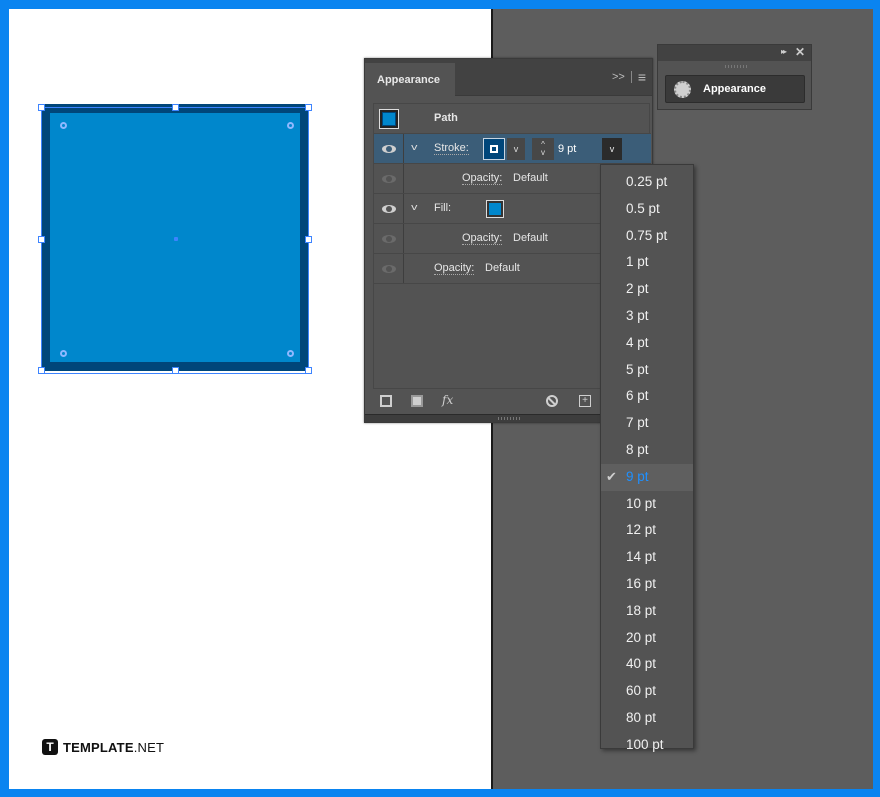 Image resolution: width=880 pixels, height=797 pixels. I want to click on option-label: 20 pt, so click(641, 637).